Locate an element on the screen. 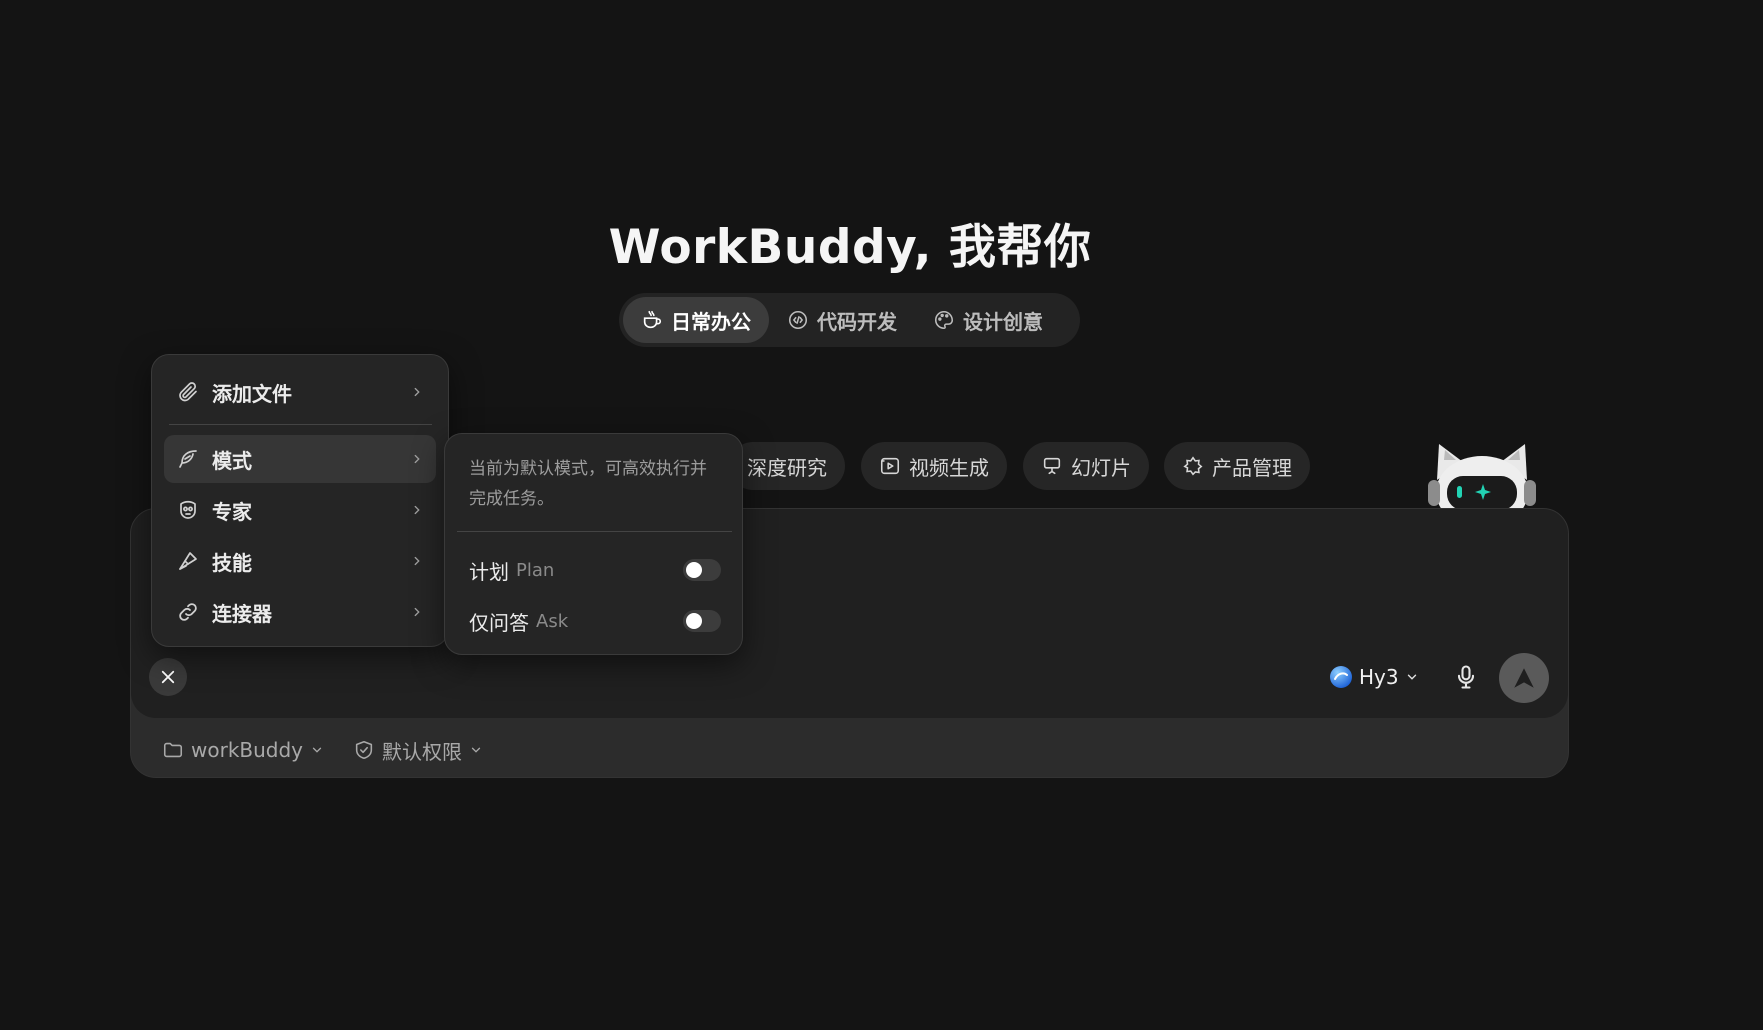 This screenshot has height=1030, width=1763. chip-label: 深度研究 is located at coordinates (787, 467).